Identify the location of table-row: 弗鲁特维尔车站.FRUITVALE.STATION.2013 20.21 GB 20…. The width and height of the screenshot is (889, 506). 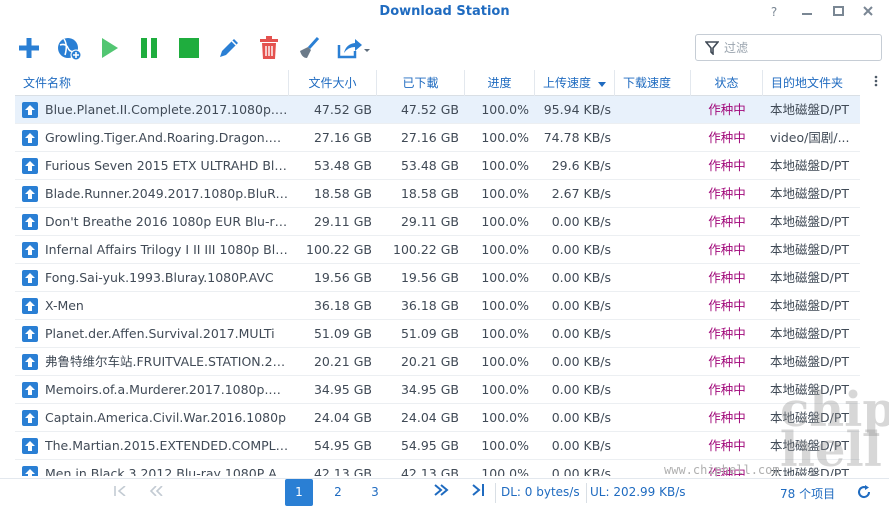
(437, 362).